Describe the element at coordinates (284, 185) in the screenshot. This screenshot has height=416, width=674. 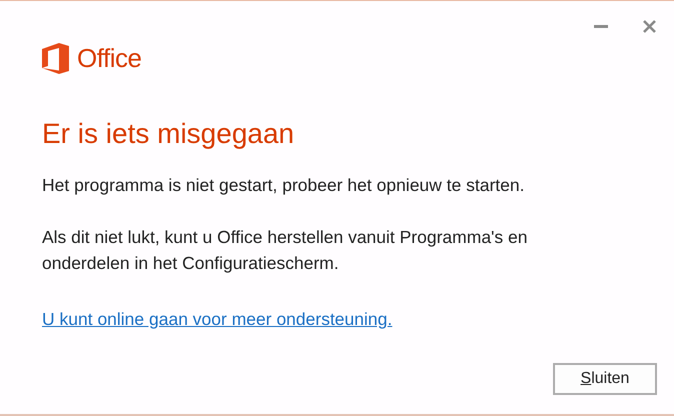
I see `message-text: Het programma is niet gestart, probeer het opnieuw te starten.` at that location.